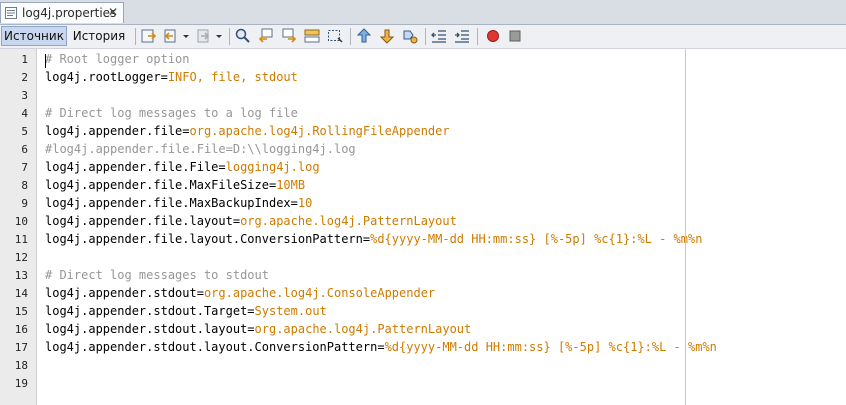 The height and width of the screenshot is (405, 846). What do you see at coordinates (319, 293) in the screenshot?
I see `property-value: org.apache.log4j.ConsoleAppender` at bounding box center [319, 293].